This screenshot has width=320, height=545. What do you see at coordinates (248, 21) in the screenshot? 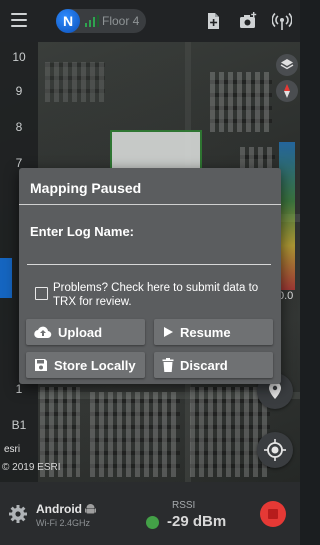
I see `add-photo-icon` at bounding box center [248, 21].